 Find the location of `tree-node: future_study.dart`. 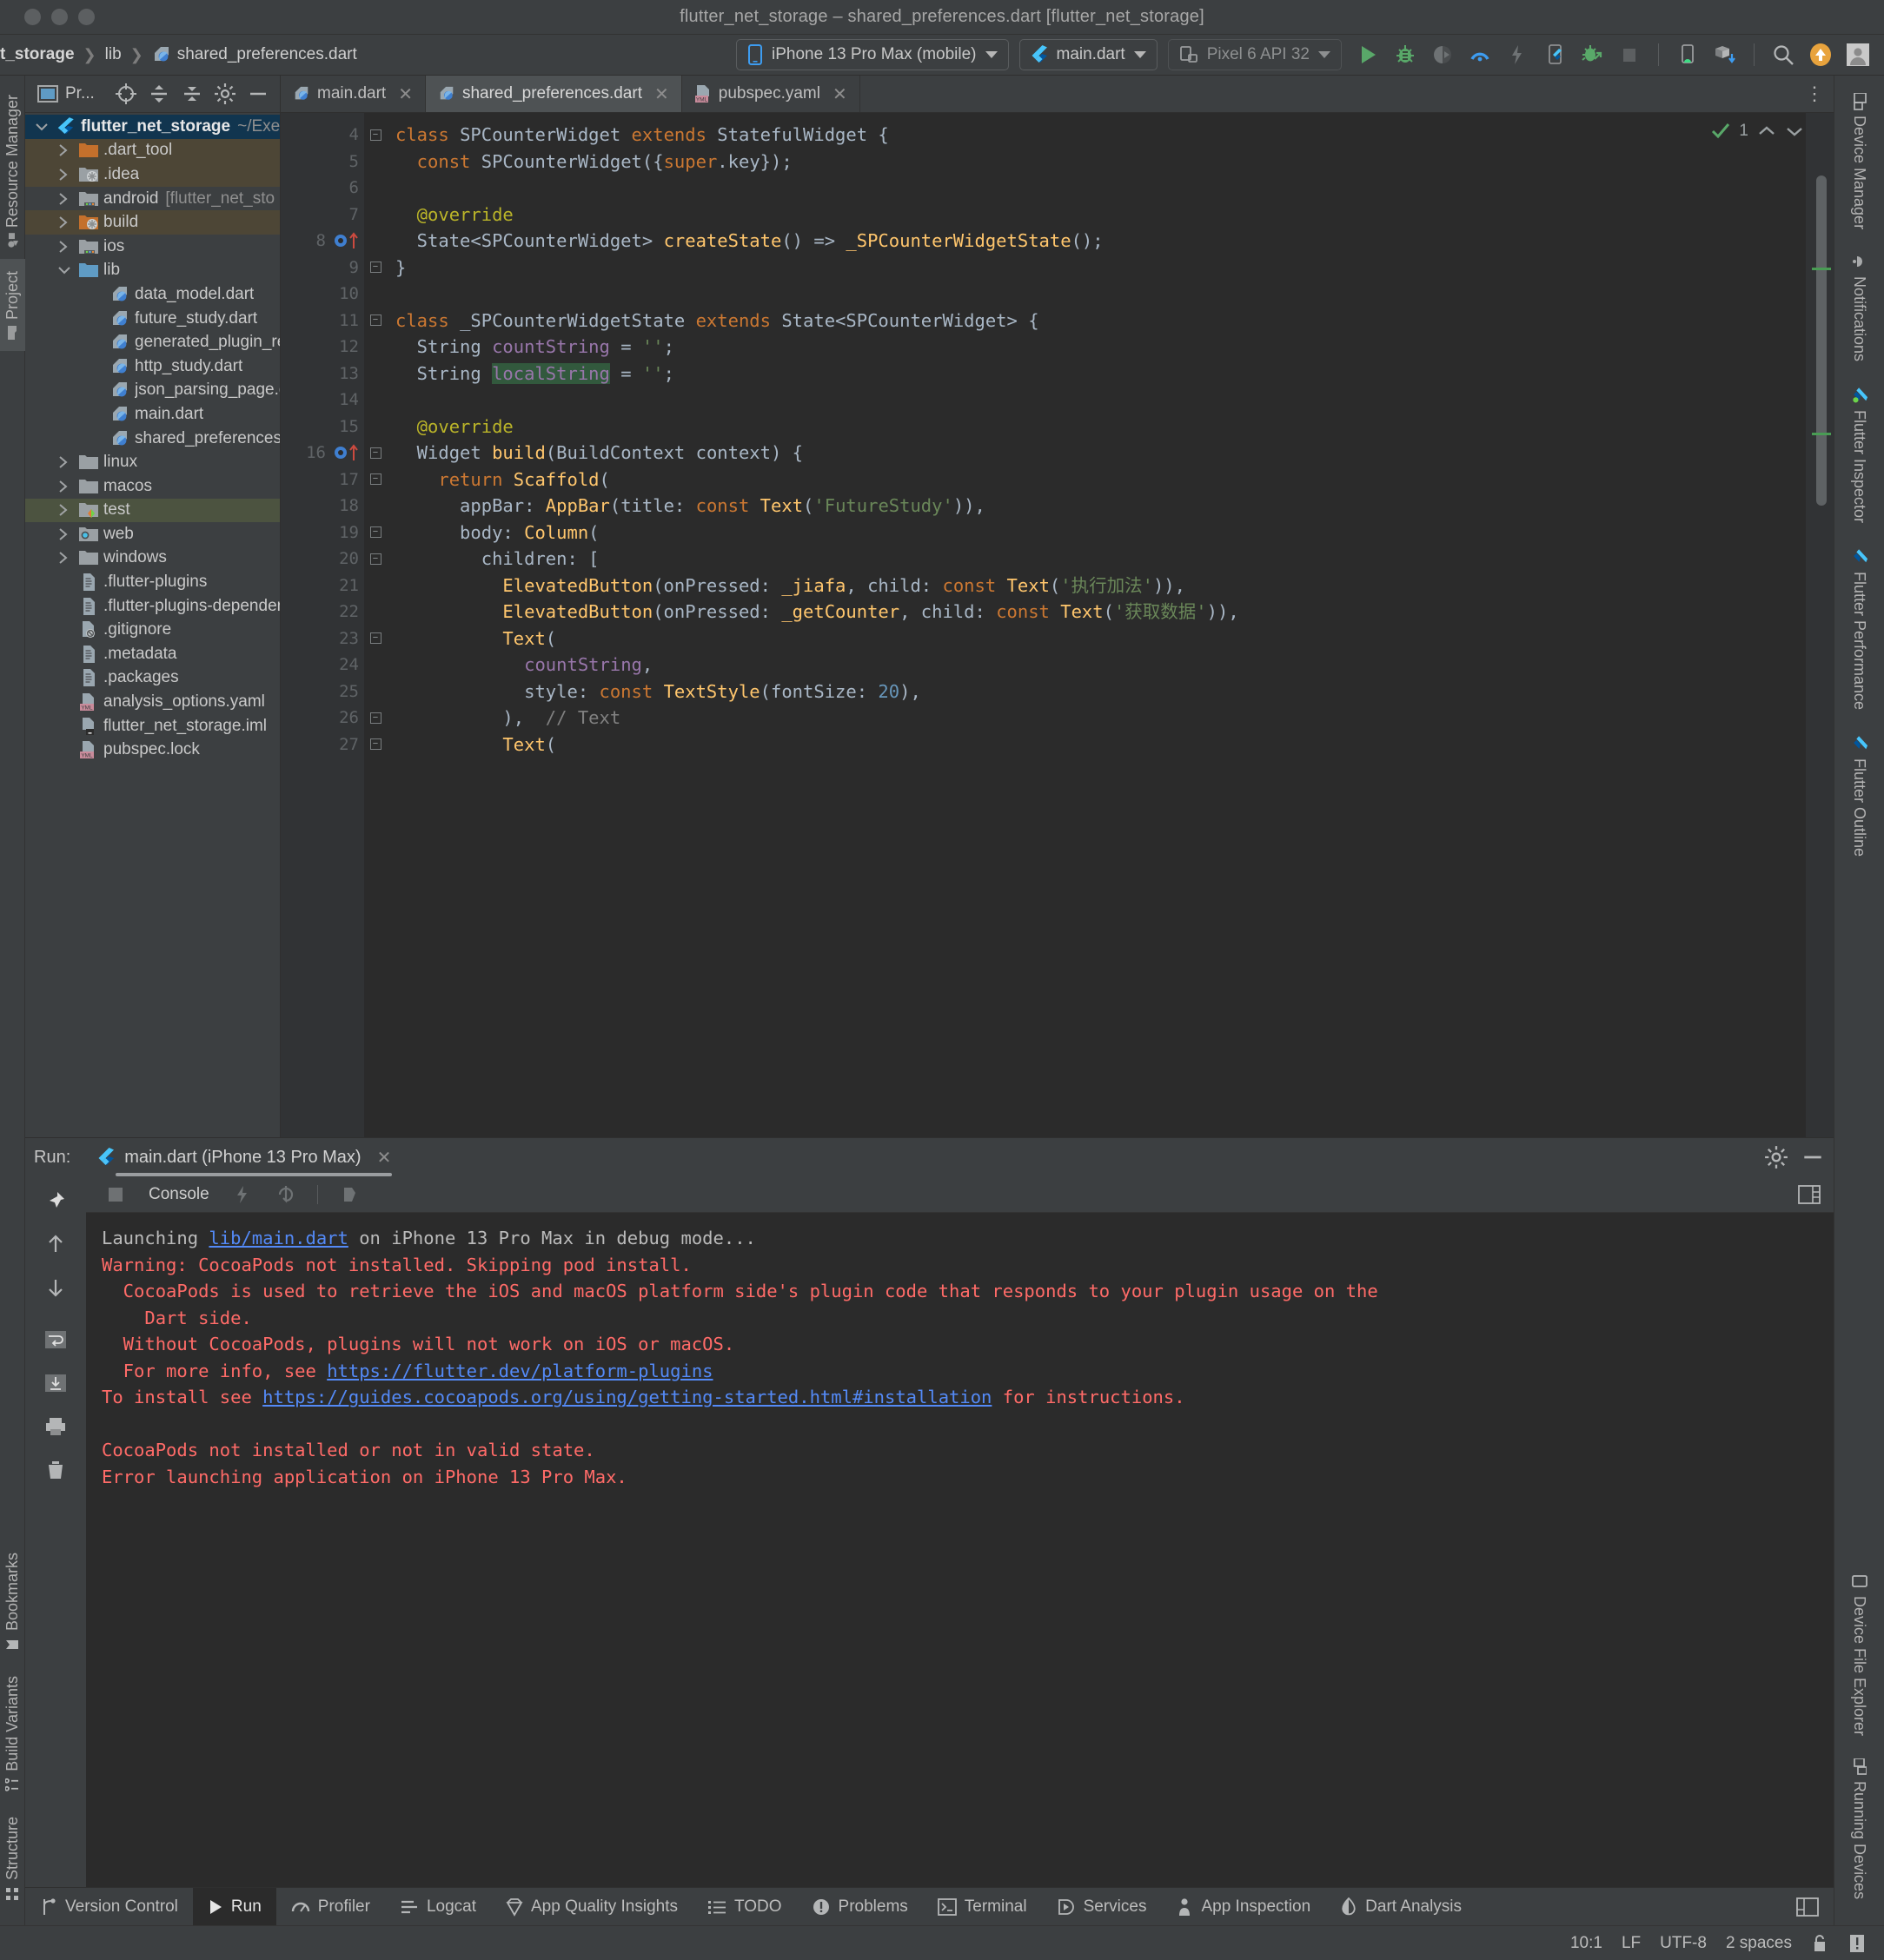

tree-node: future_study.dart is located at coordinates (152, 319).